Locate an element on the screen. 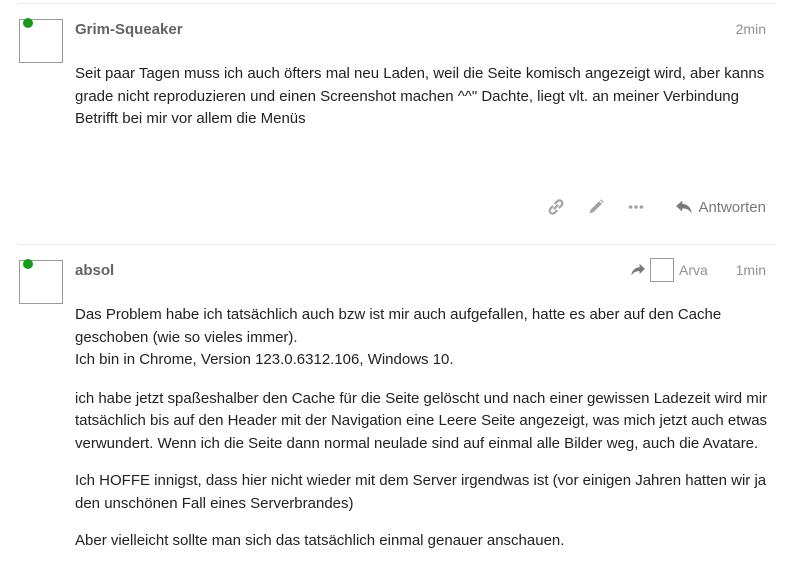  reply-icon is located at coordinates (684, 207).